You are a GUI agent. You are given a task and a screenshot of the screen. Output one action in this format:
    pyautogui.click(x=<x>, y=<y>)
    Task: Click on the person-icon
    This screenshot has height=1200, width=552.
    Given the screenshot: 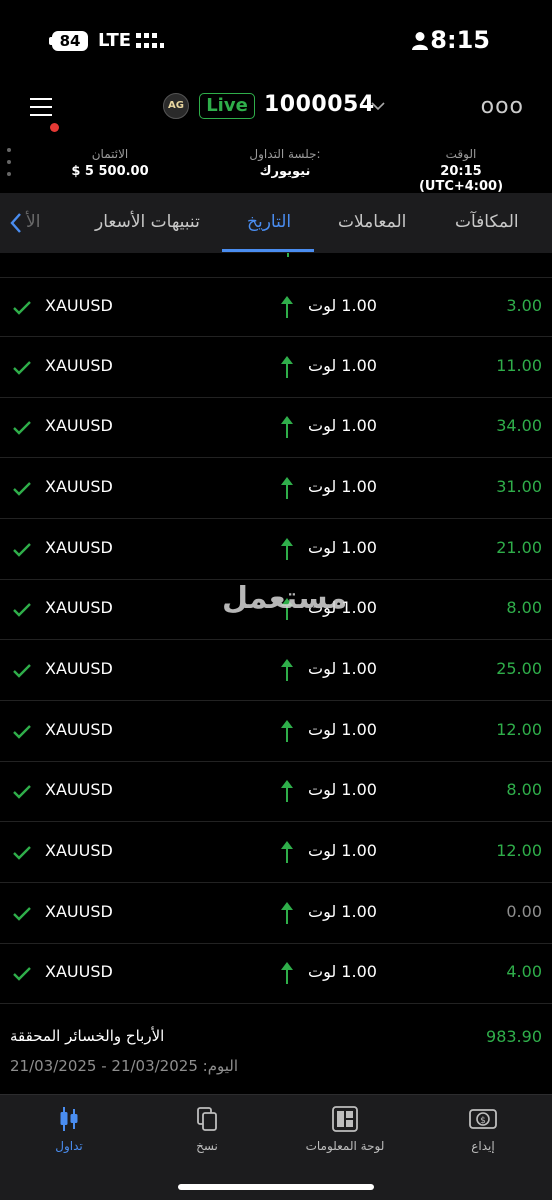 What is the action you would take?
    pyautogui.click(x=420, y=41)
    